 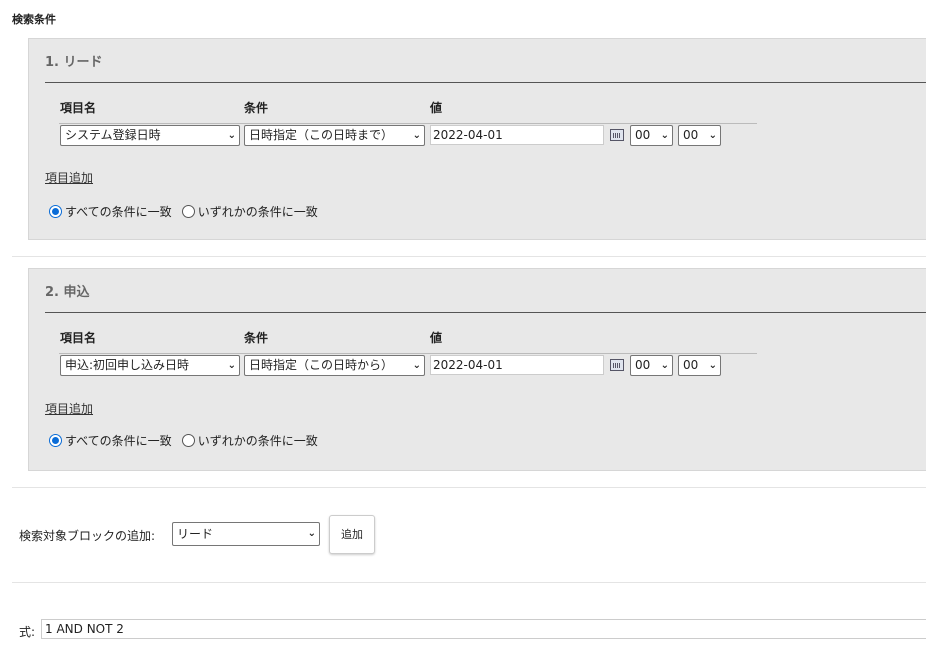 What do you see at coordinates (67, 292) in the screenshot?
I see `block-title: 2. 申込` at bounding box center [67, 292].